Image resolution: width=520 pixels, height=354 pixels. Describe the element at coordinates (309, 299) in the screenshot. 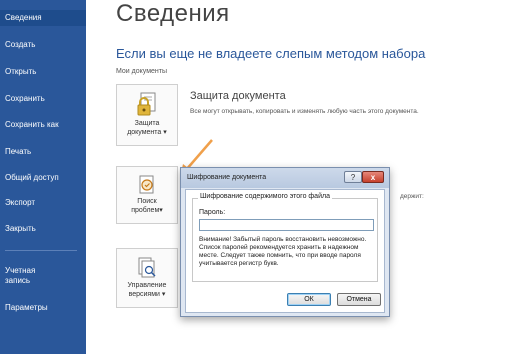

I see `ok-button: ОК` at that location.